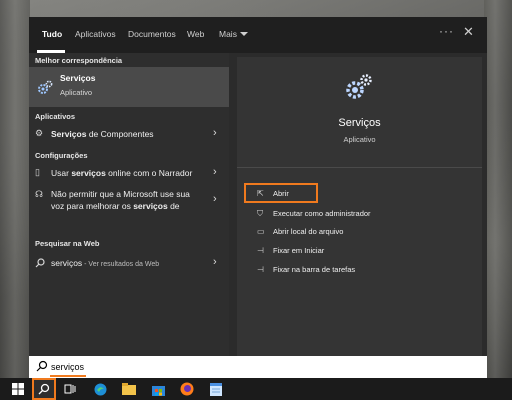 The image size is (512, 400). I want to click on more-options-icon: ···, so click(446, 31).